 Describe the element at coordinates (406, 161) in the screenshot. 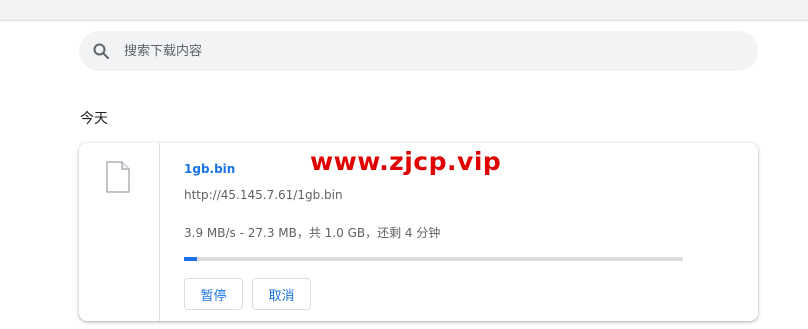

I see `watermark-text: www.zjcp.vip` at that location.